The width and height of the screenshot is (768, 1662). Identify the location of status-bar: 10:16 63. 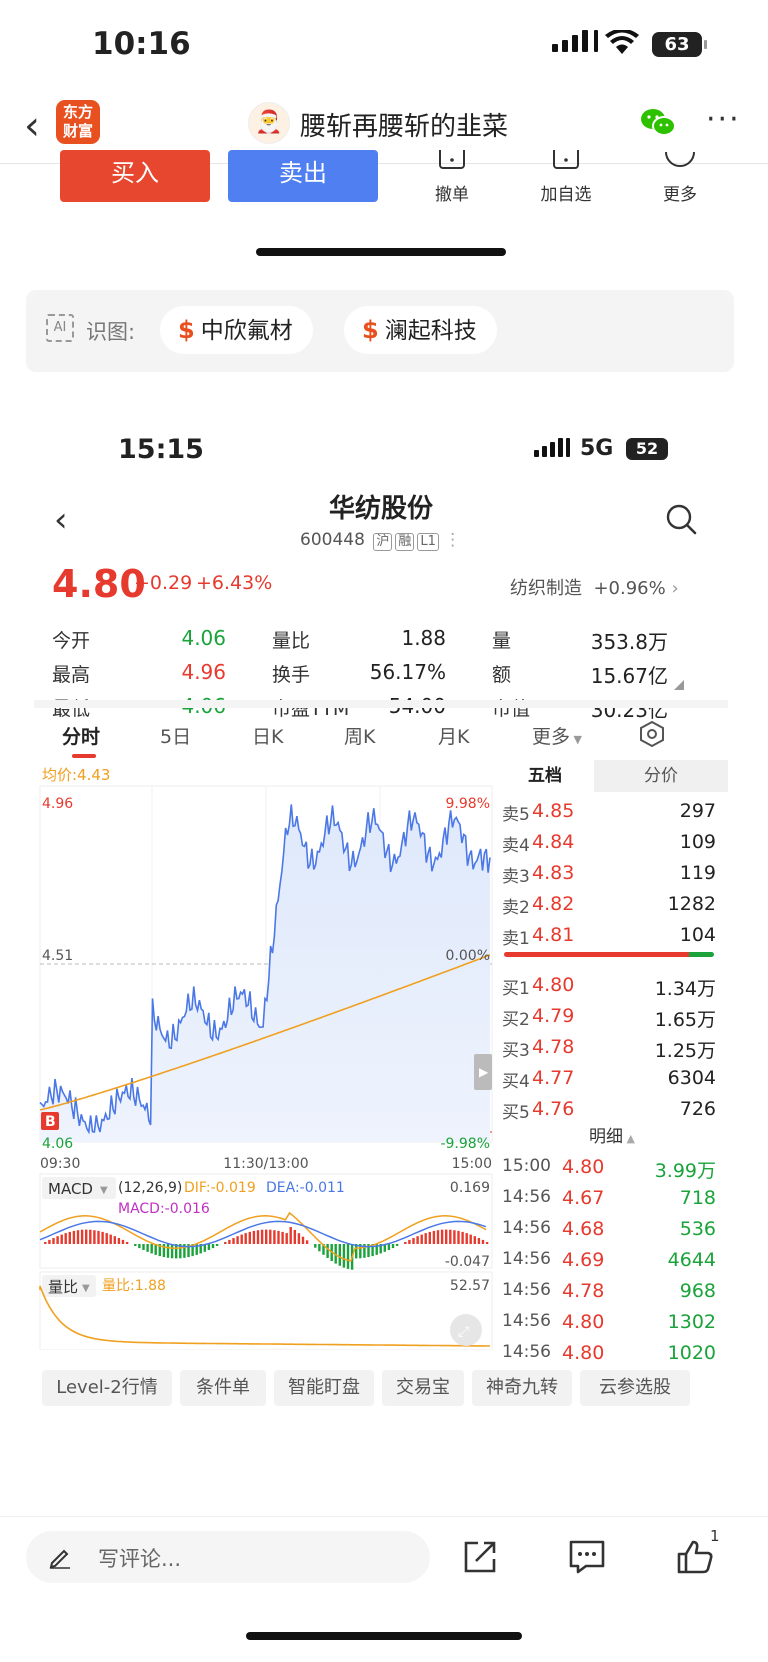
(384, 45).